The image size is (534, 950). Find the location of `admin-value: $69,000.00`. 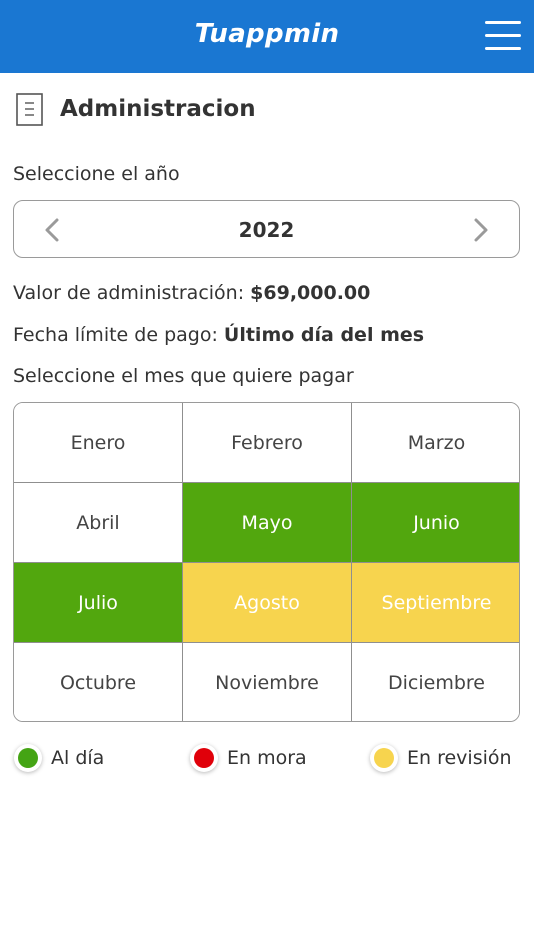

admin-value: $69,000.00 is located at coordinates (310, 293).